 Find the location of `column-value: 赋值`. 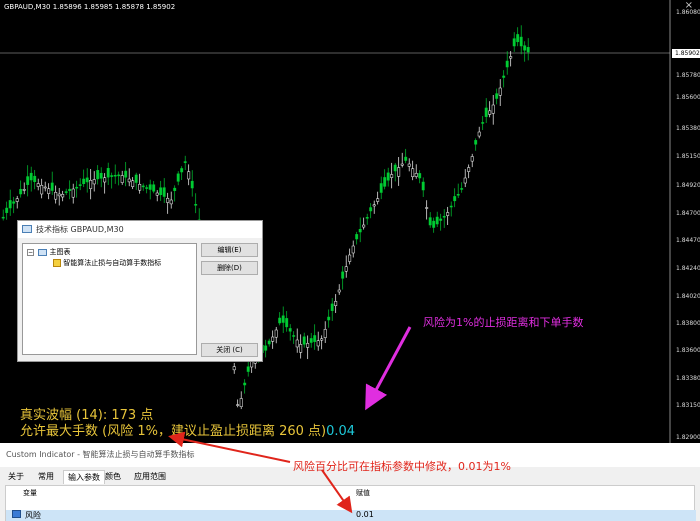

column-value: 赋值 is located at coordinates (363, 493).